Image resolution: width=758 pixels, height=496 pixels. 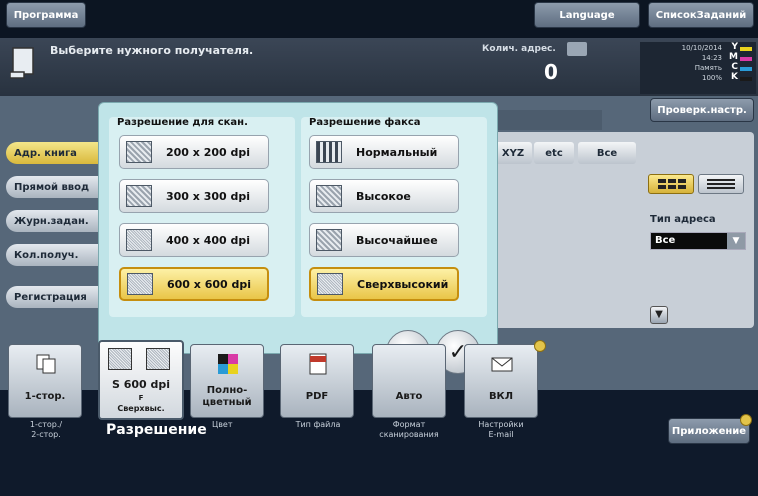 I want to click on caption-color: Цвет, so click(x=222, y=424).